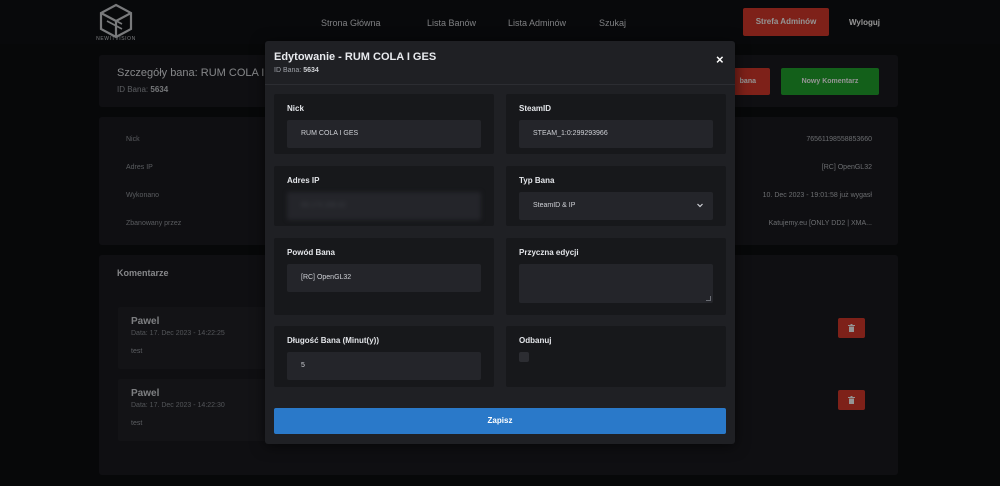 The image size is (1000, 486). Describe the element at coordinates (616, 283) in the screenshot. I see `edit-reason-textarea` at that location.